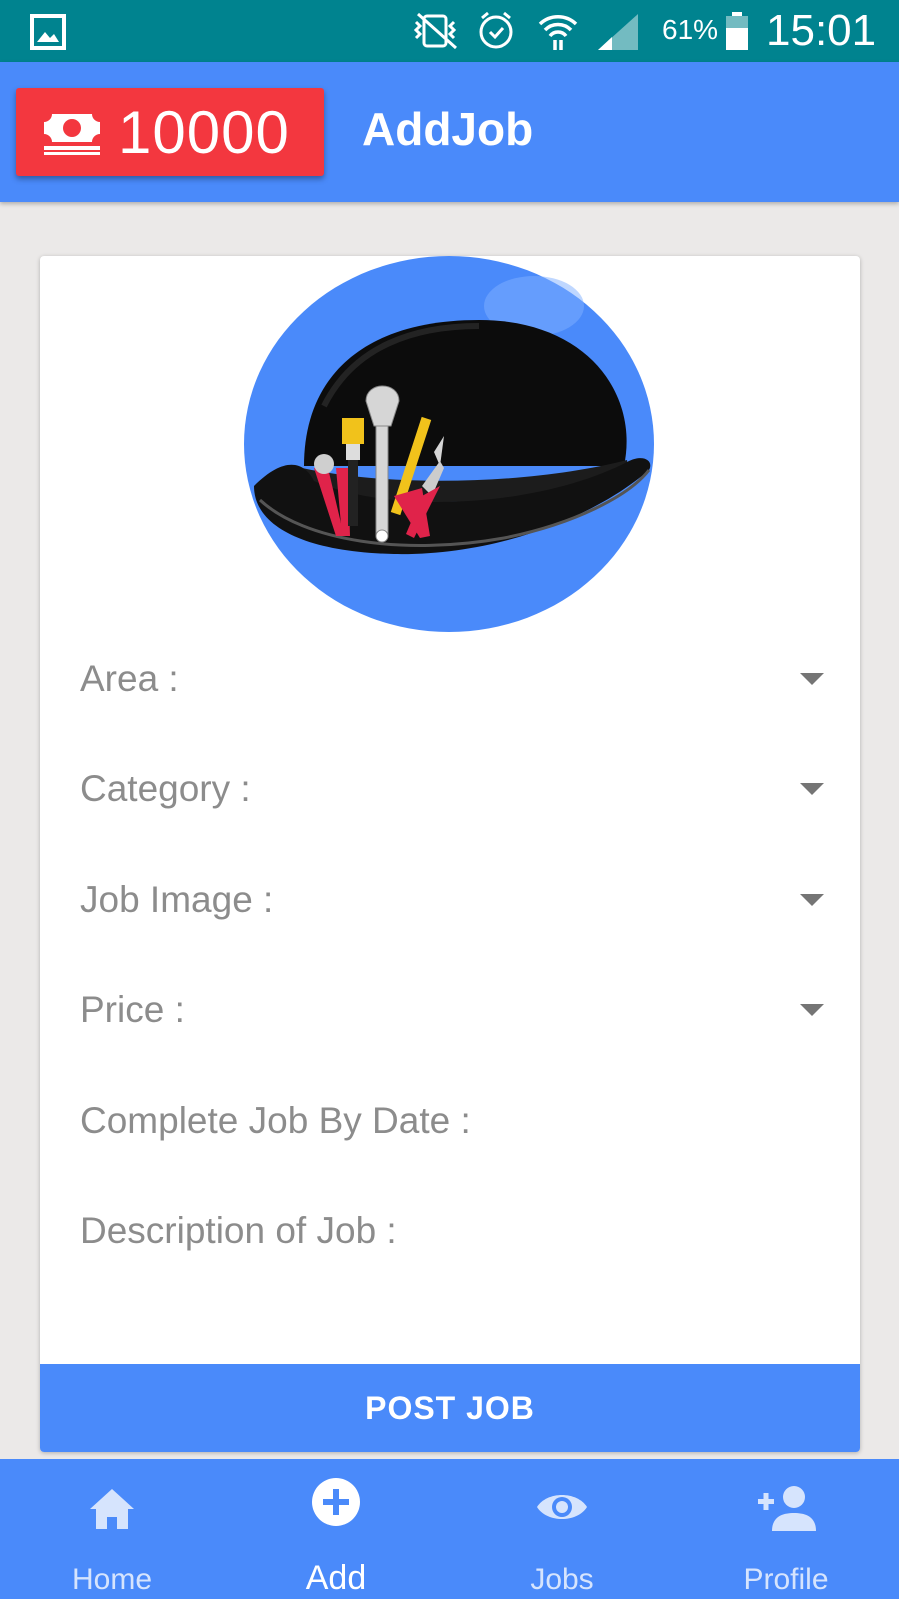  Describe the element at coordinates (821, 30) in the screenshot. I see `clock: 15:01` at that location.